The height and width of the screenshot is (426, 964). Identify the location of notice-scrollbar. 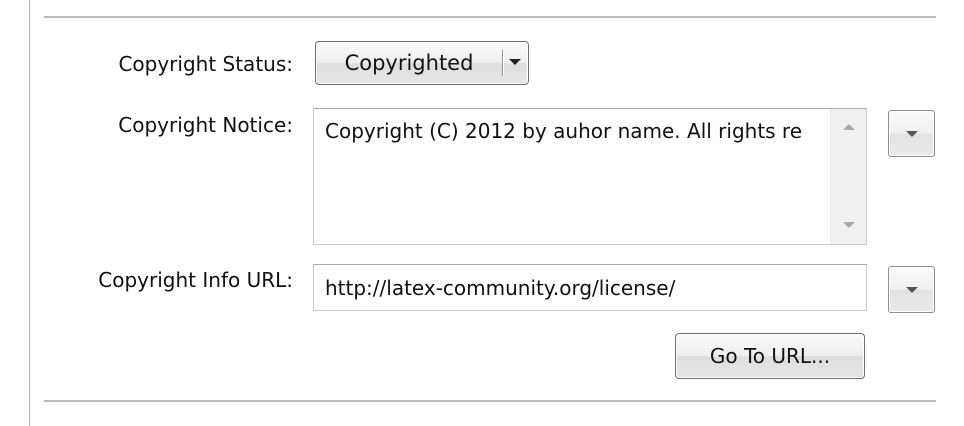
(848, 176).